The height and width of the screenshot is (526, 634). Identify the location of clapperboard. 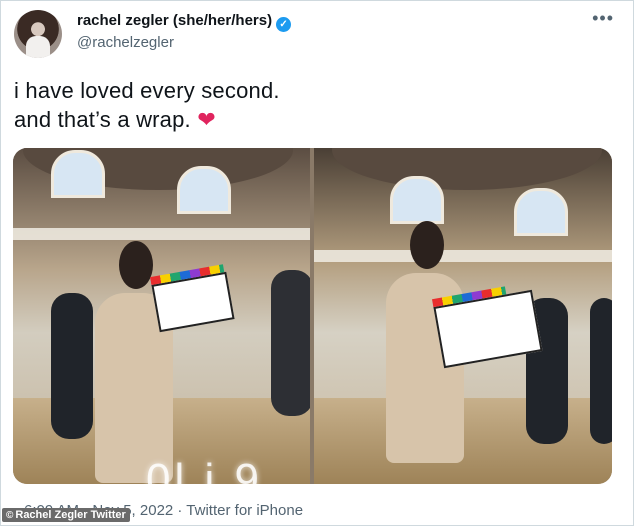
(193, 302).